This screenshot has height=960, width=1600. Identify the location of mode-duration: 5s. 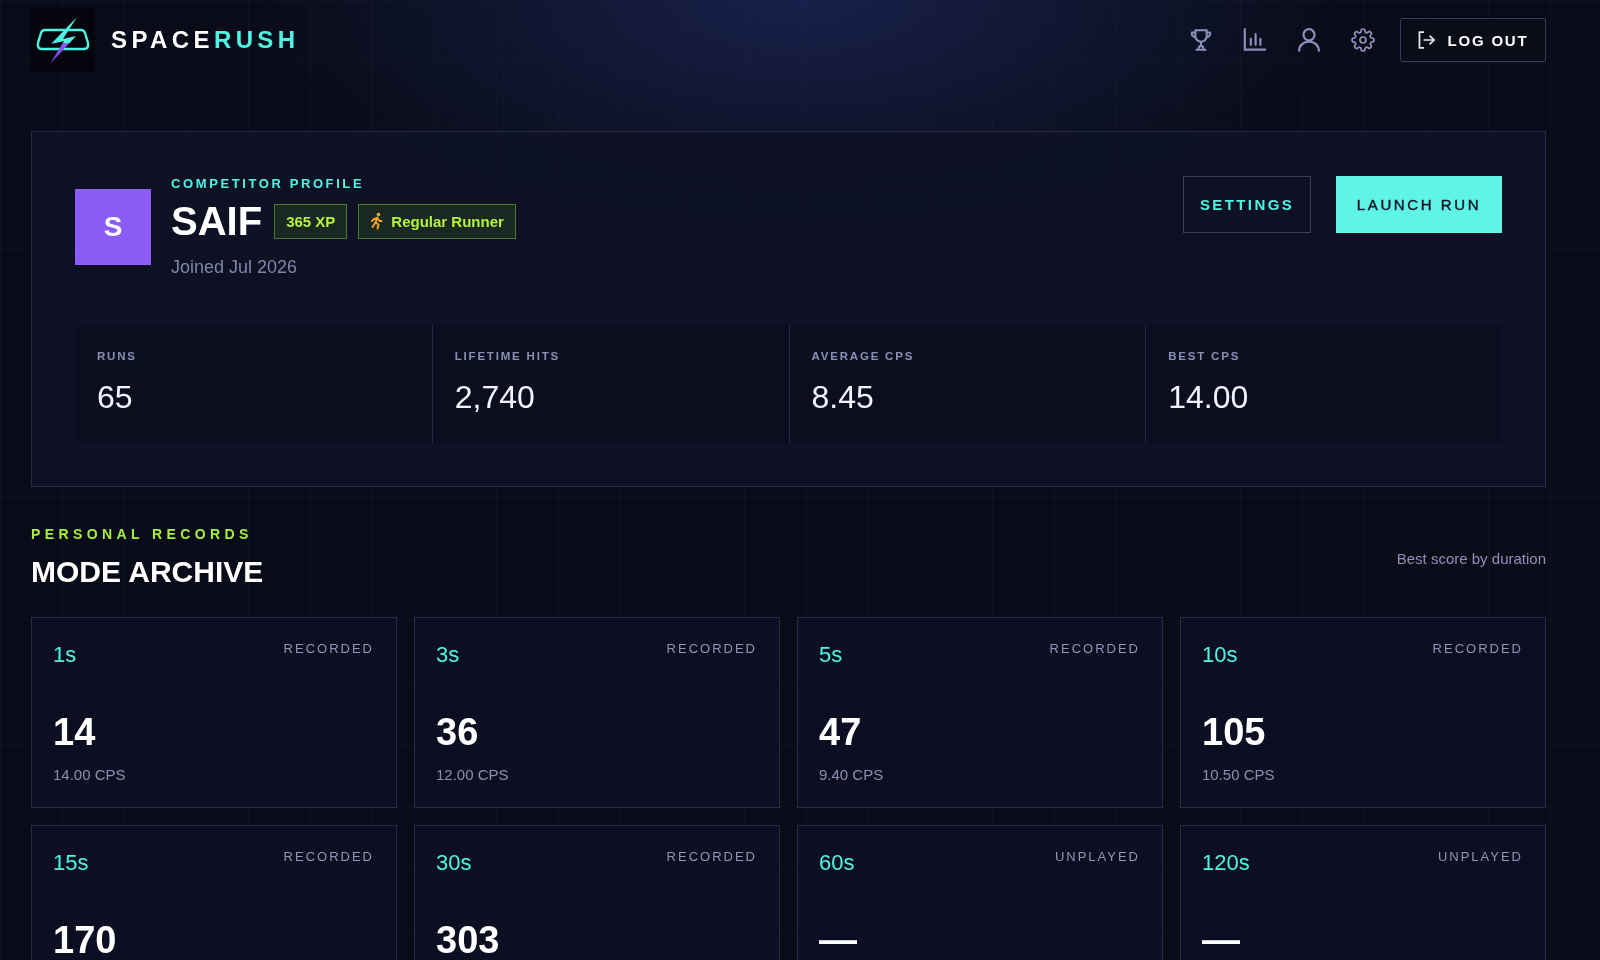
(831, 655).